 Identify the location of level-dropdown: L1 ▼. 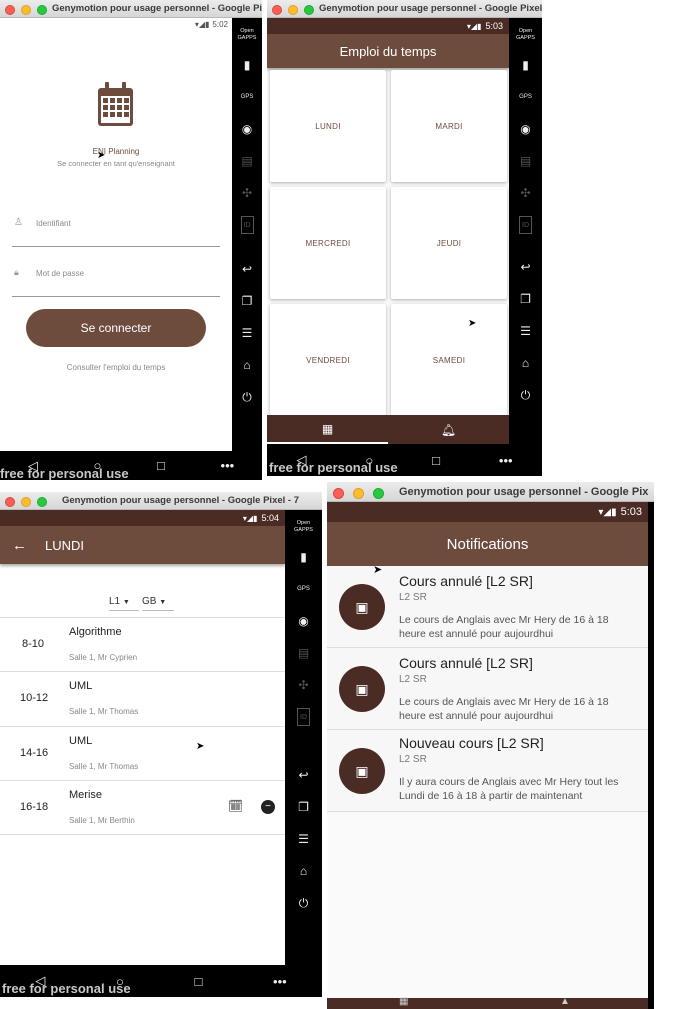
(124, 603).